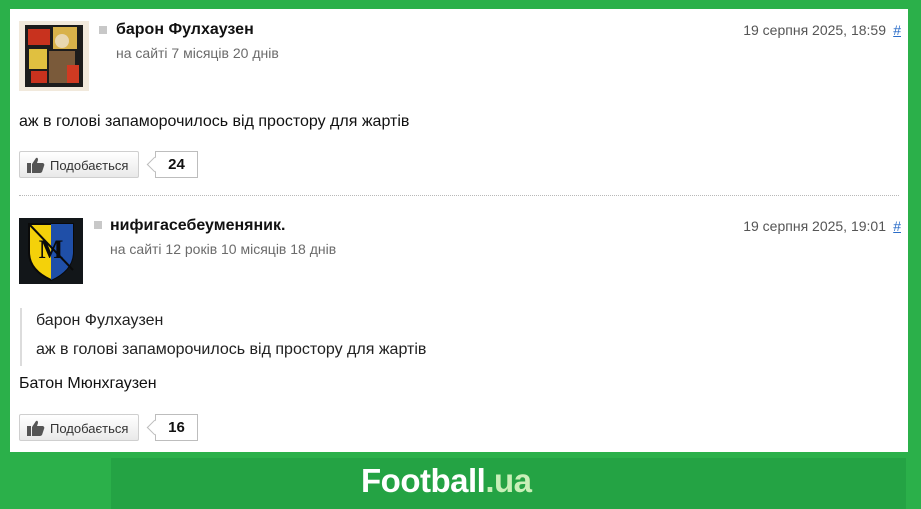 The image size is (921, 509). Describe the element at coordinates (176, 164) in the screenshot. I see `like-count: 24` at that location.